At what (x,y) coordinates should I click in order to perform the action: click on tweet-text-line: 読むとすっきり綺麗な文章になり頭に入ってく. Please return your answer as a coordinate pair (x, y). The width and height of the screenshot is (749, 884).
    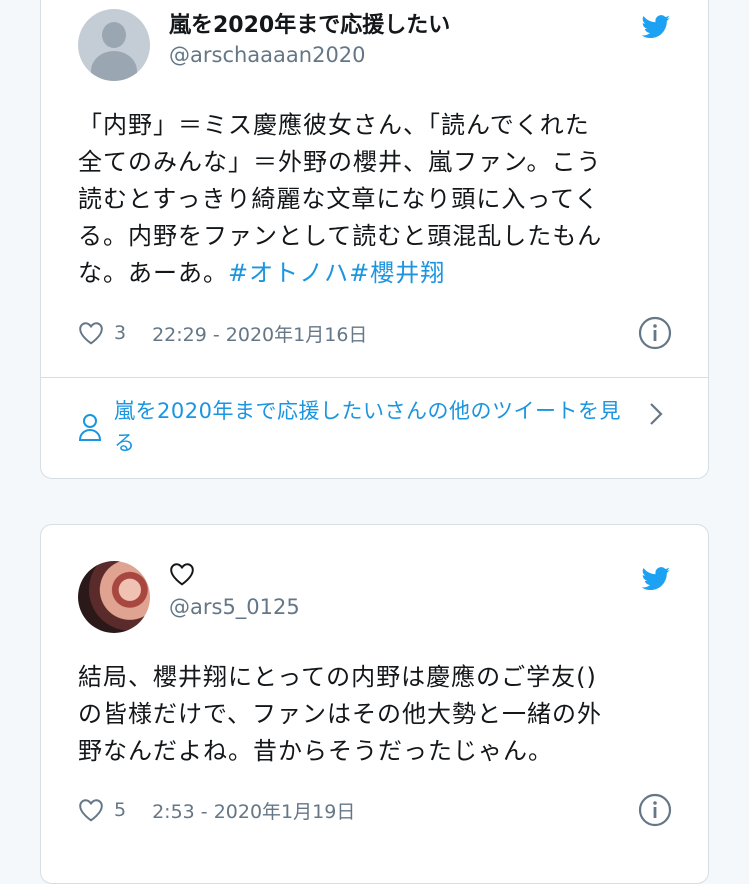
    Looking at the image, I should click on (339, 199).